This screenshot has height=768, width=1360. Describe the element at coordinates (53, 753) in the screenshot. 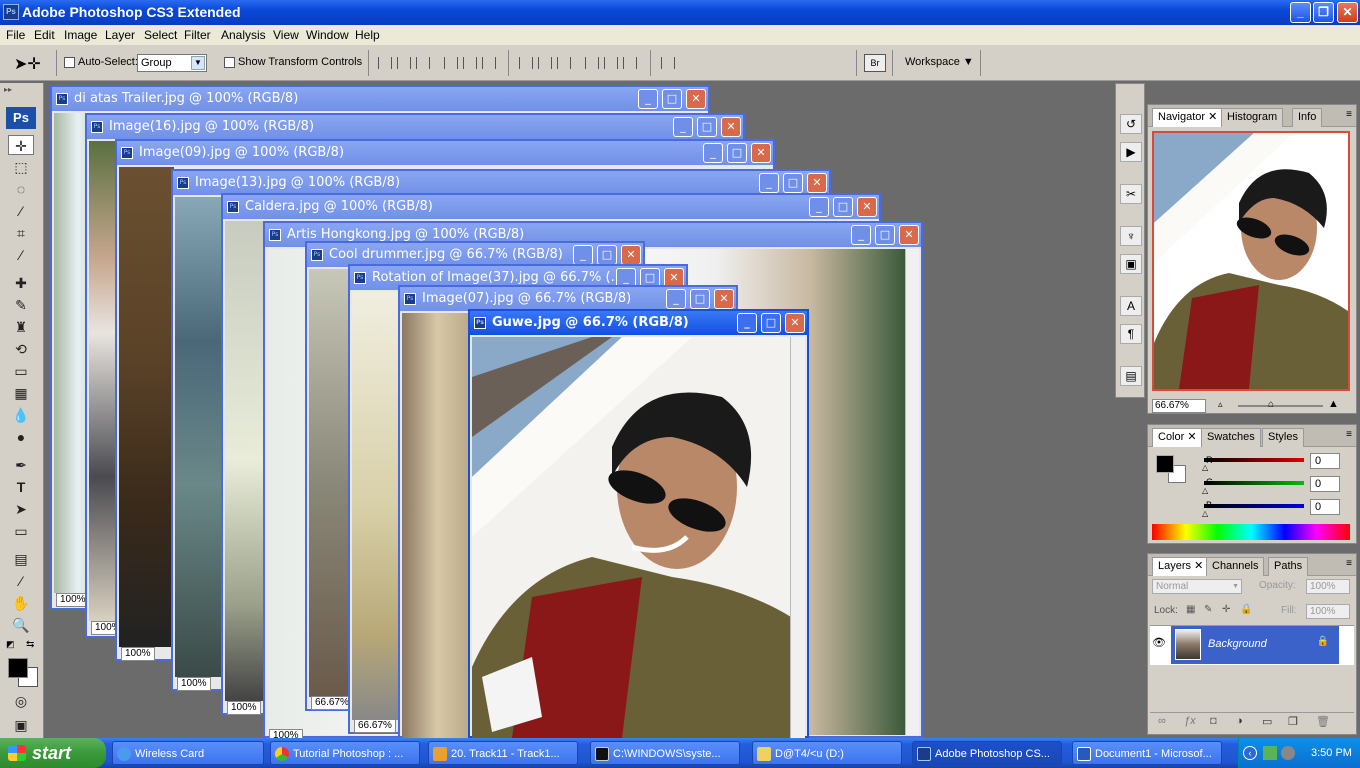

I see `start-button: start` at that location.